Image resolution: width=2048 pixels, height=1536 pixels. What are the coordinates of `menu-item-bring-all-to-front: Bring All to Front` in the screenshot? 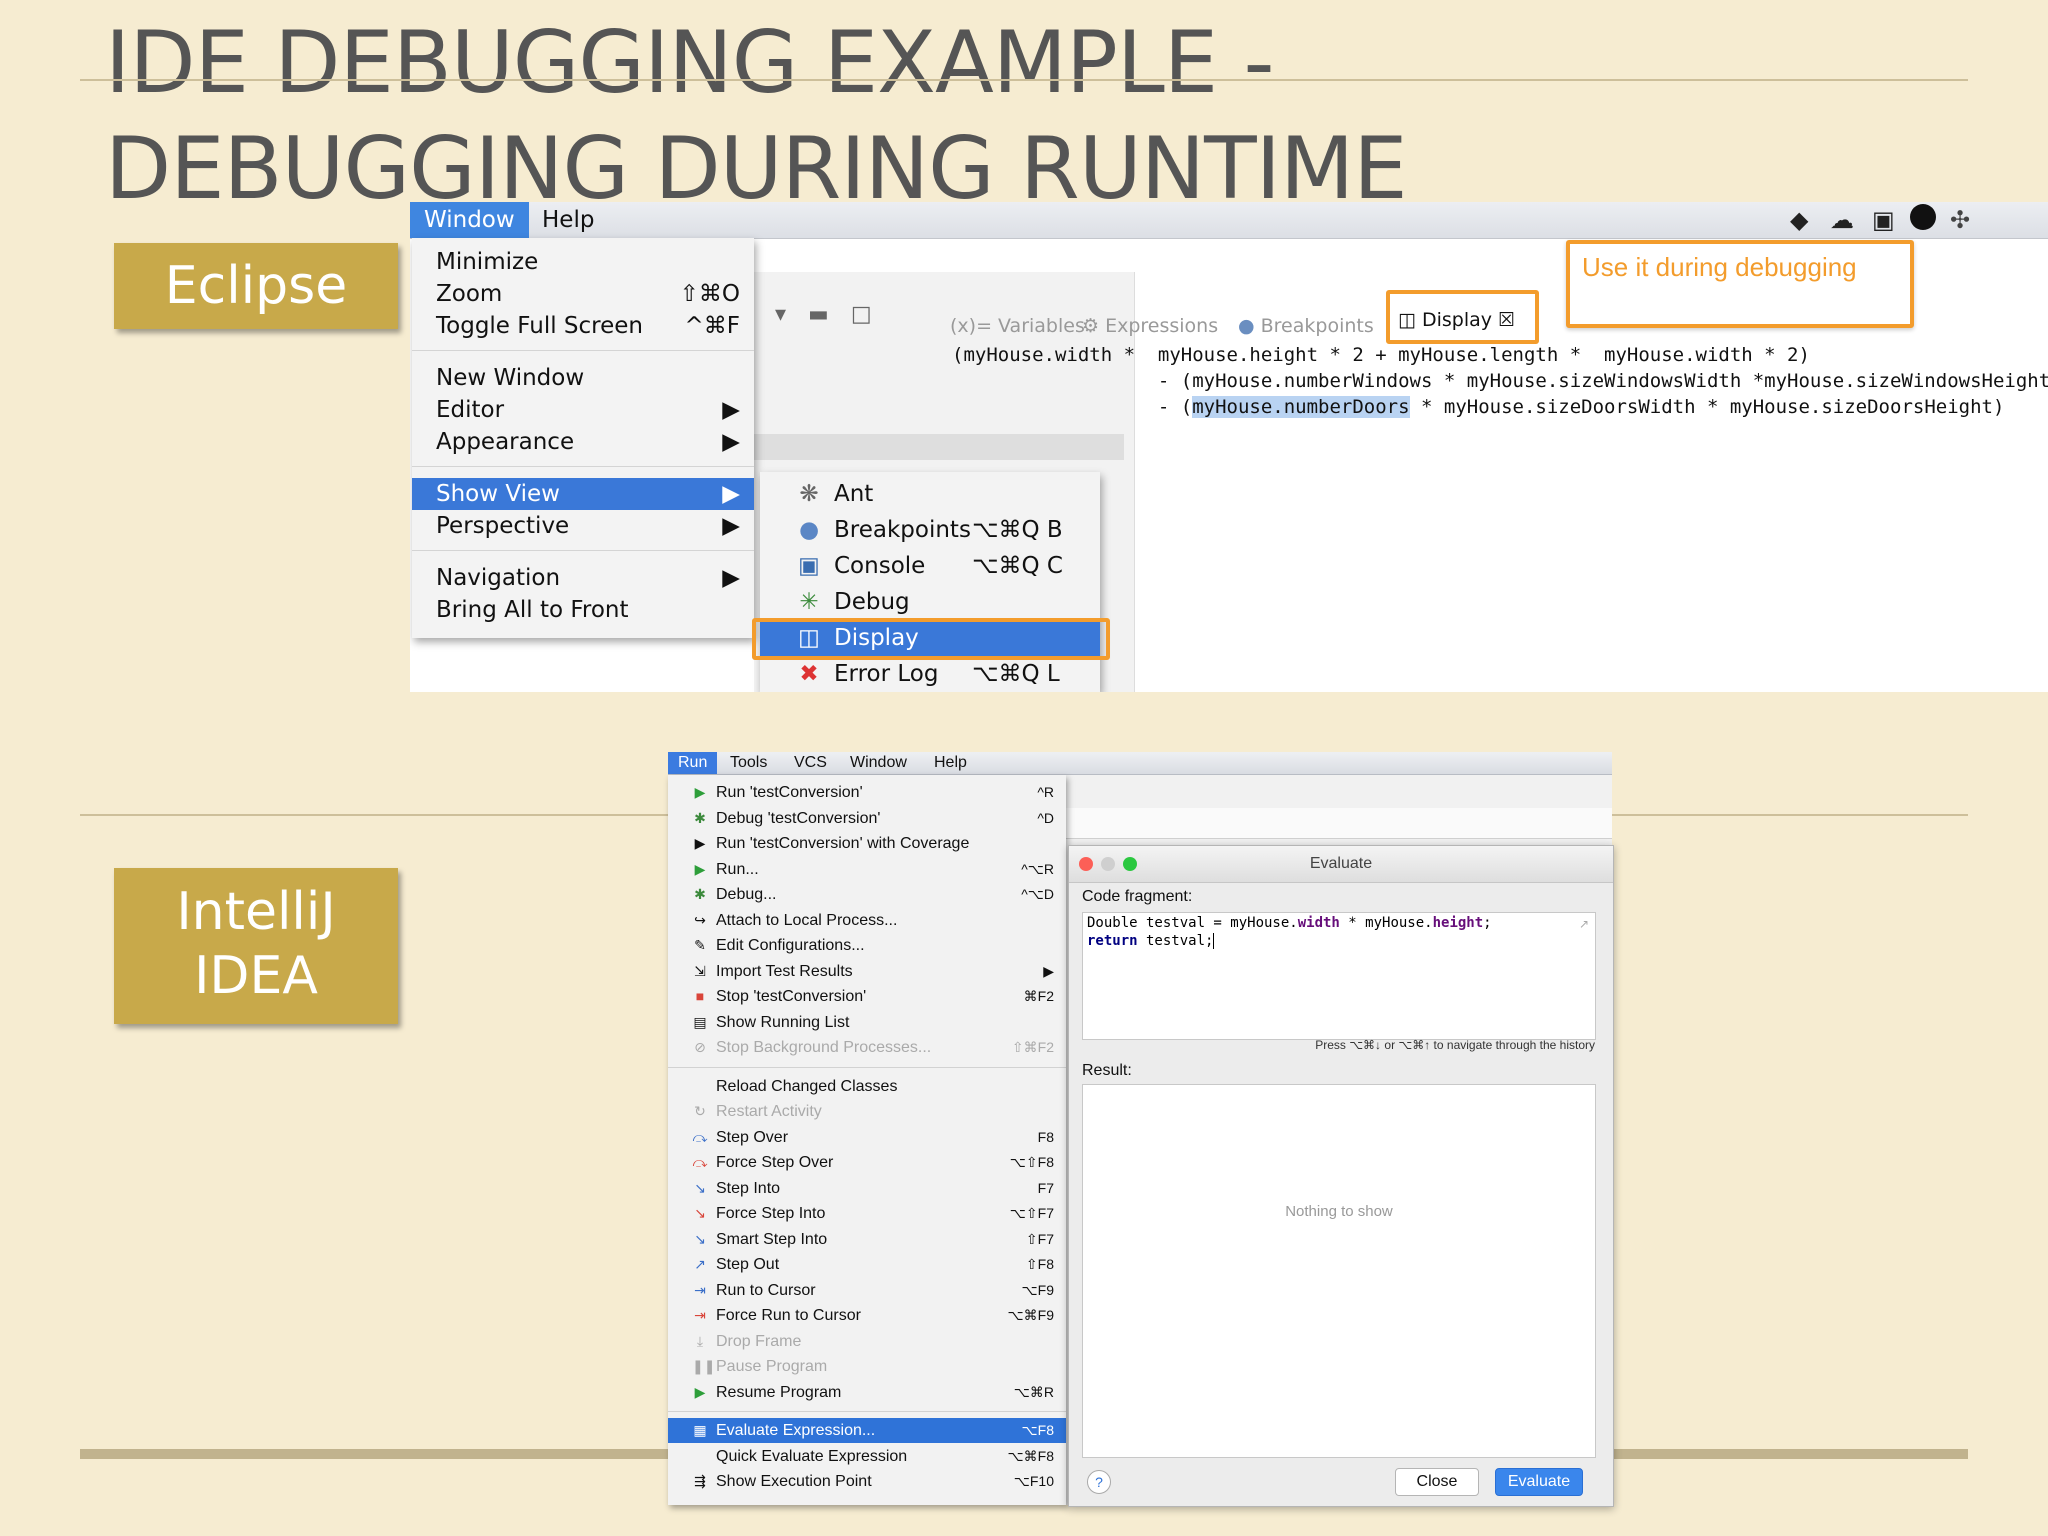 It's located at (583, 610).